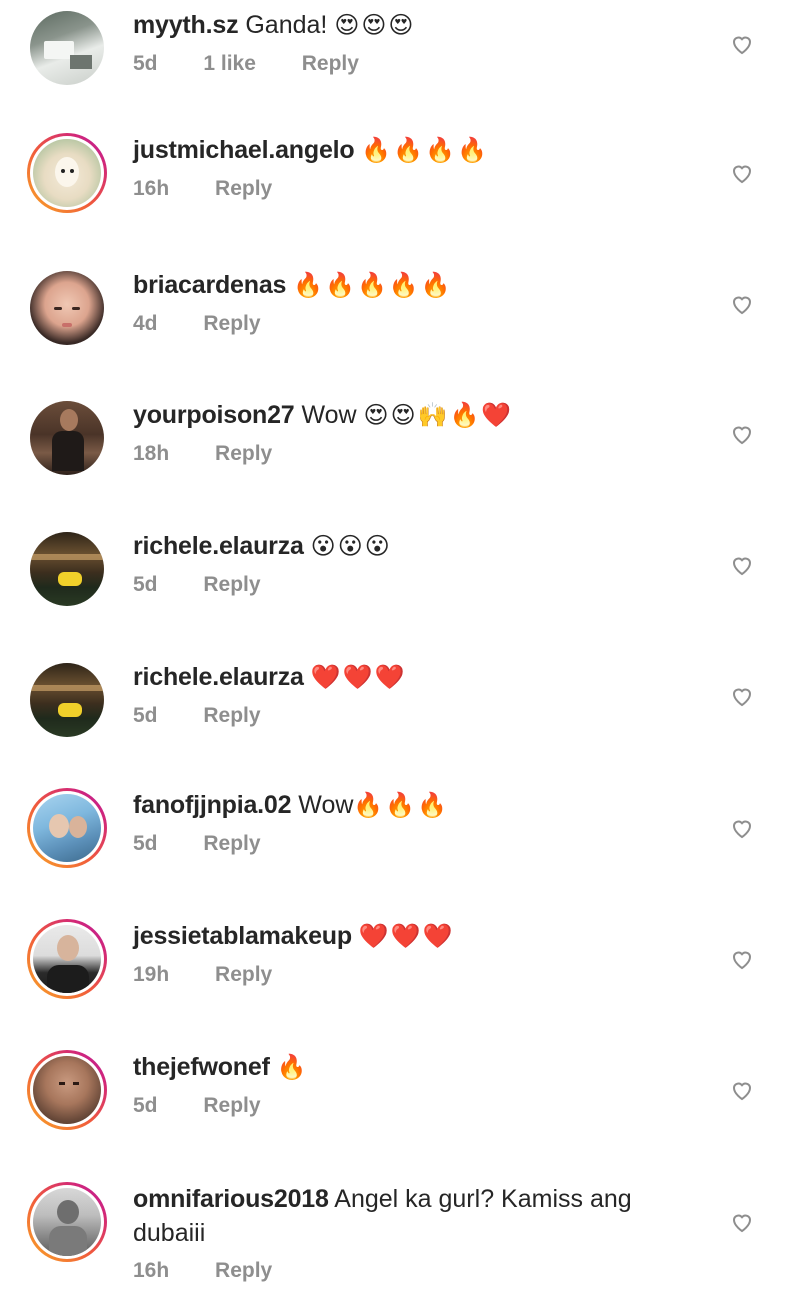 The width and height of the screenshot is (800, 1289). I want to click on comment-emoji: 🔥🔥🔥🔥, so click(425, 150).